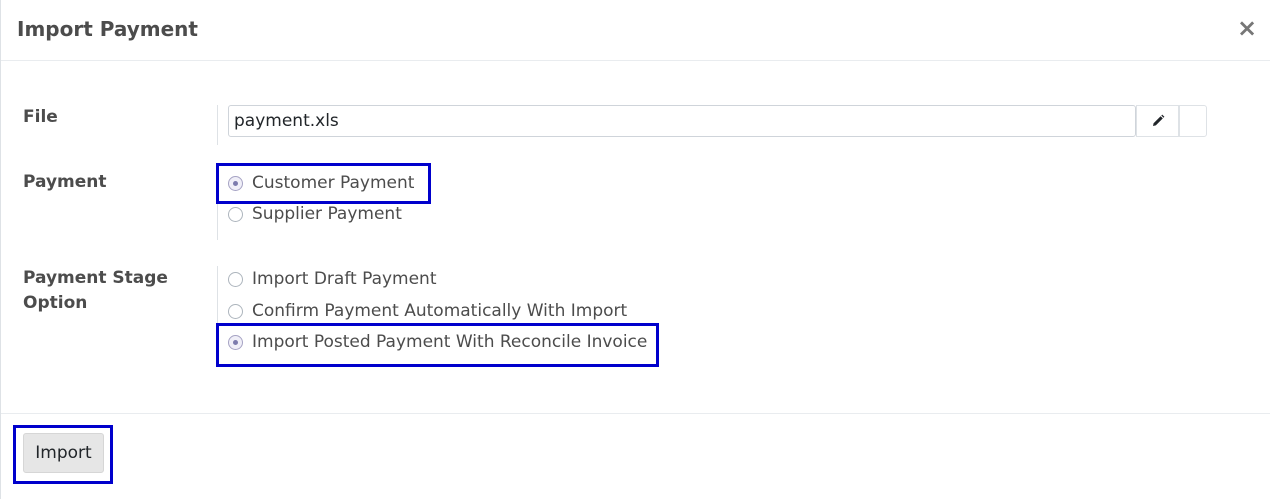  What do you see at coordinates (55, 303) in the screenshot?
I see `payment-stage-label-line2: Option` at bounding box center [55, 303].